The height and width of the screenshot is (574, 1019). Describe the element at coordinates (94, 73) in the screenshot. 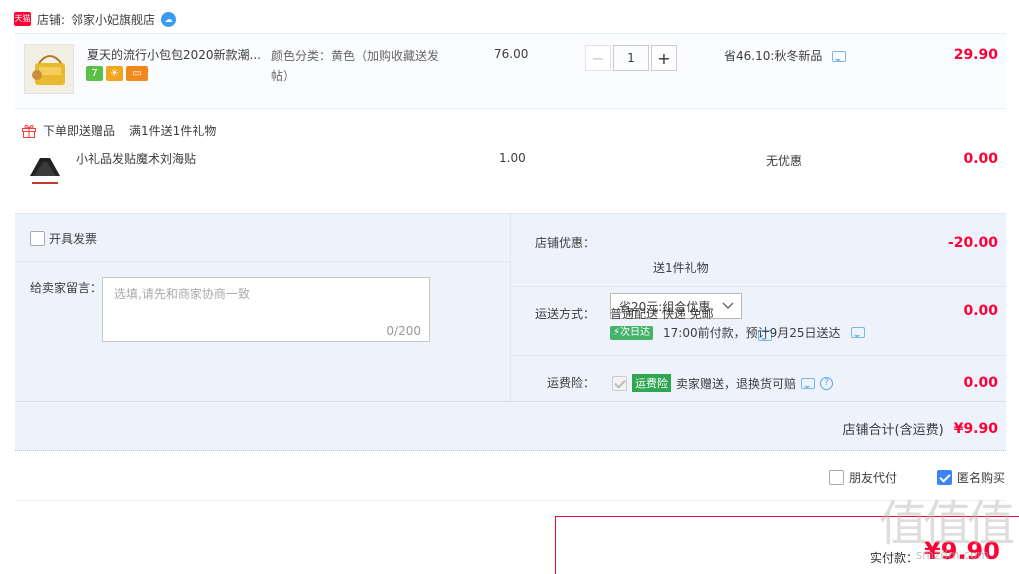

I see `seven-day-return-icon: 7` at that location.